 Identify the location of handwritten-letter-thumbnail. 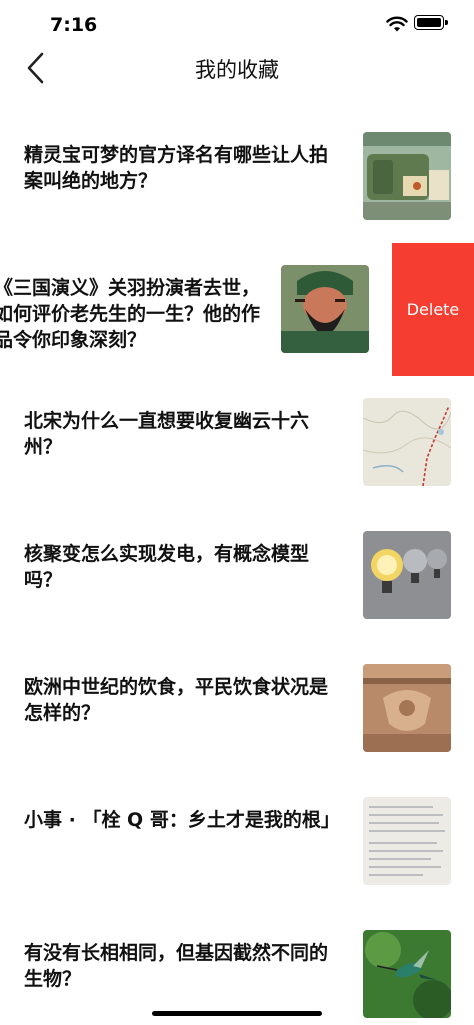
(407, 841).